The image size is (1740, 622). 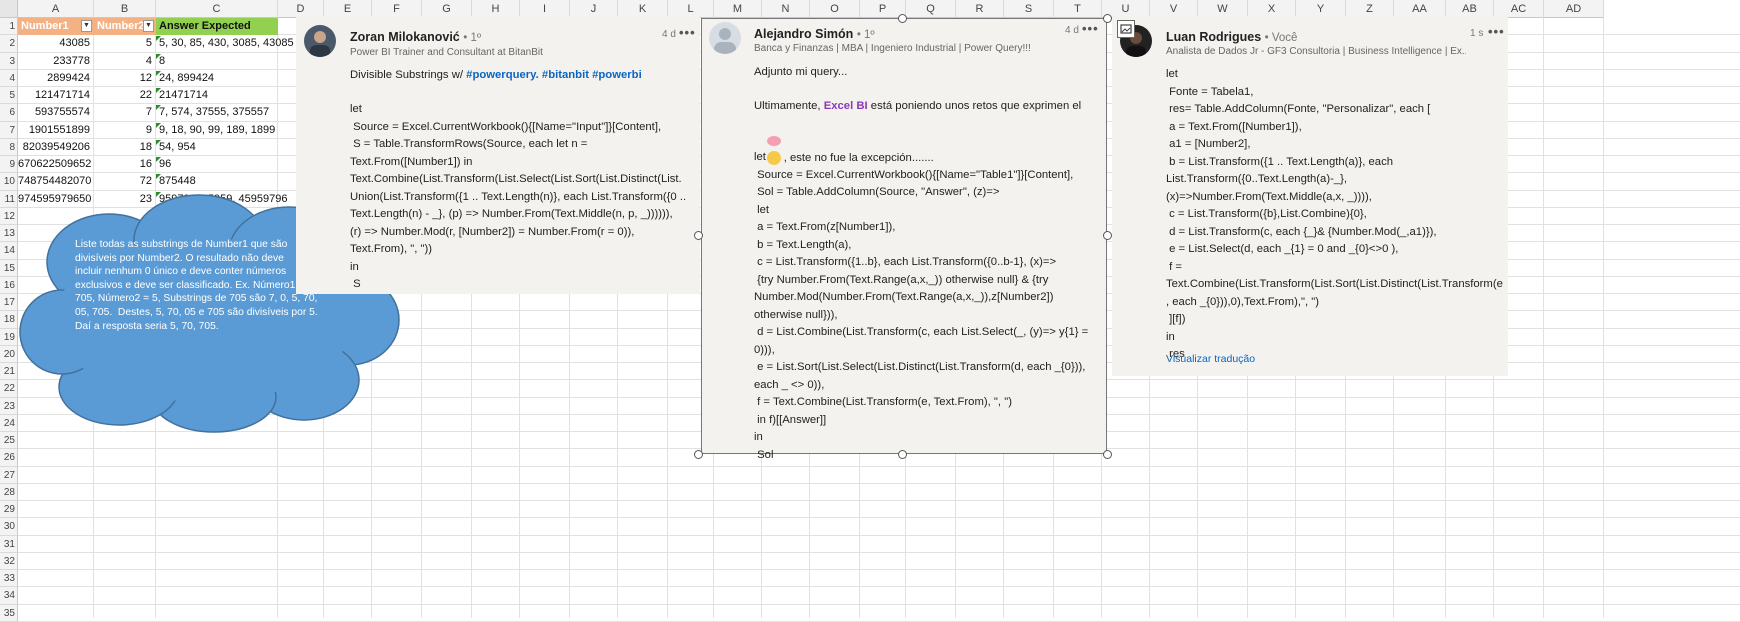 I want to click on row-header-28: 28, so click(x=9, y=492).